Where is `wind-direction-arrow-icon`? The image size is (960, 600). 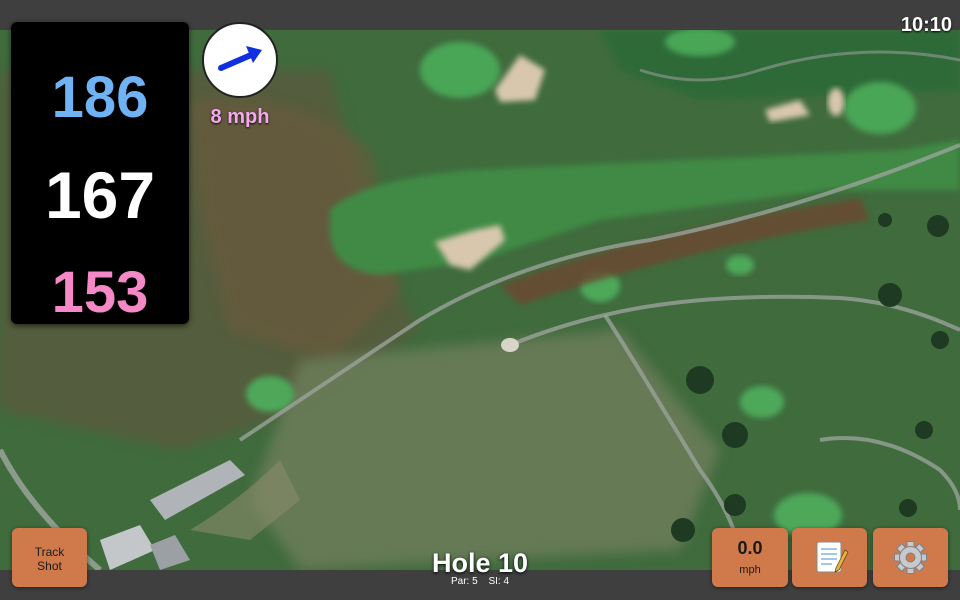
wind-direction-arrow-icon is located at coordinates (240, 58).